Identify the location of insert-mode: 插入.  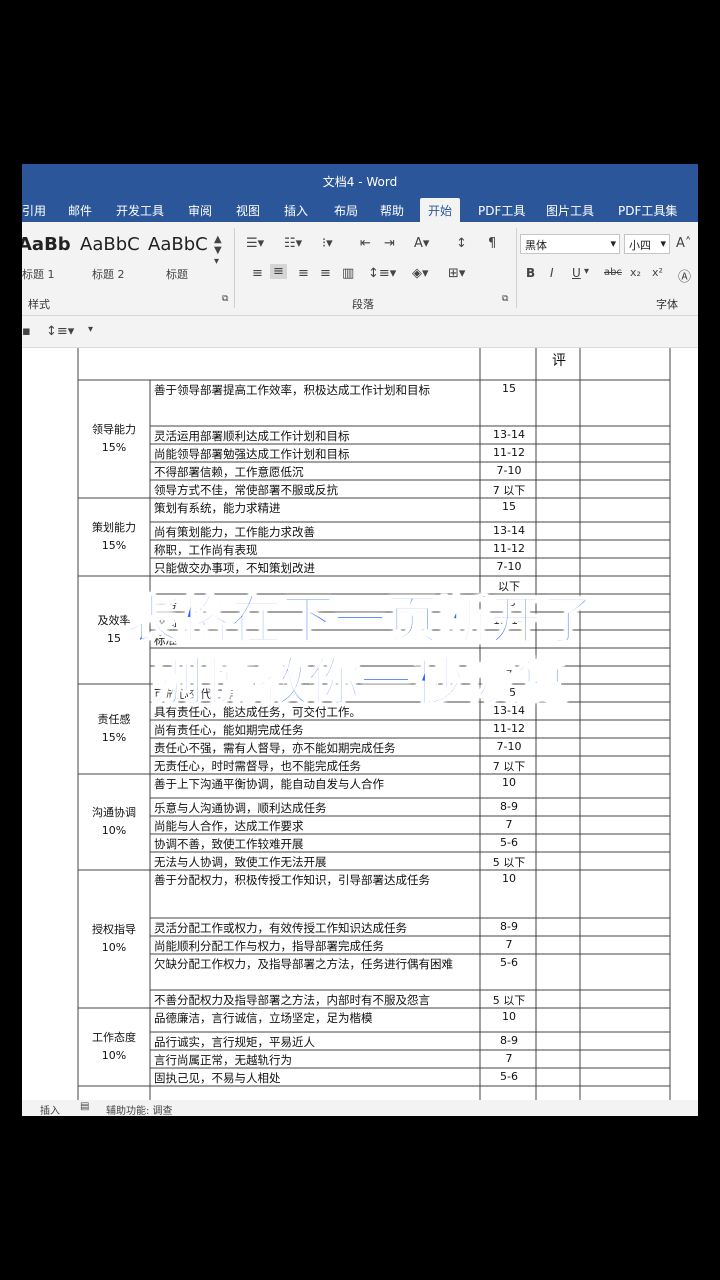
(50, 1109).